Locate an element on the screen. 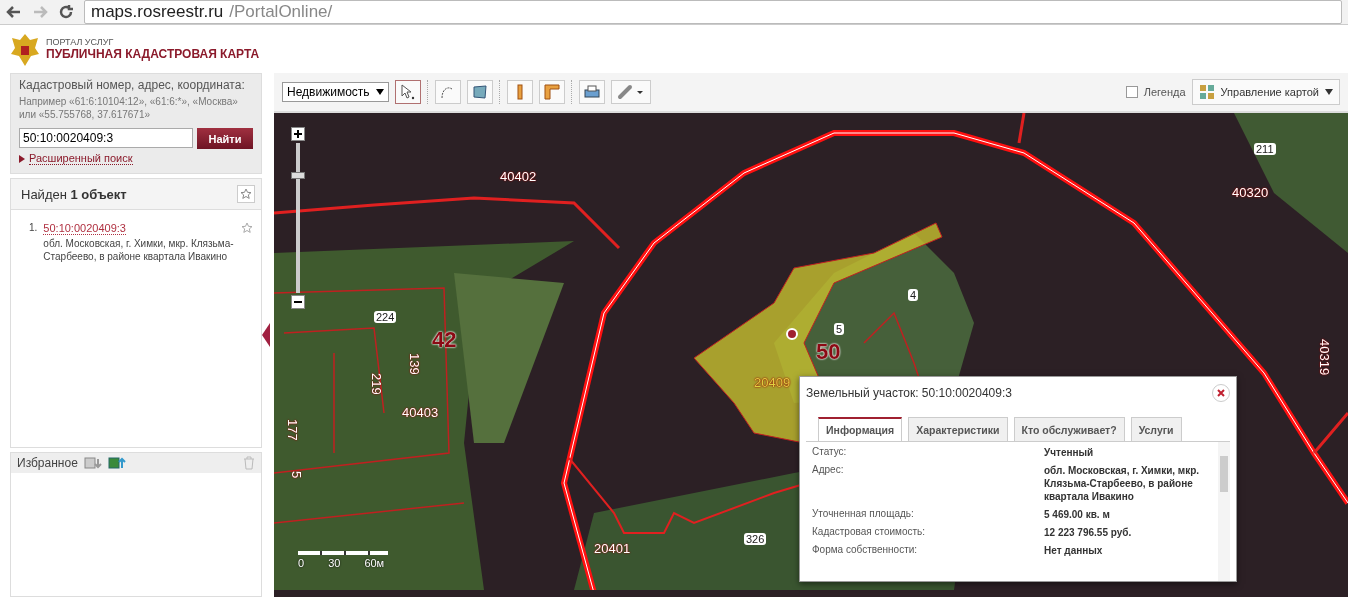 This screenshot has width=1348, height=597. map-label: 20409 is located at coordinates (772, 382).